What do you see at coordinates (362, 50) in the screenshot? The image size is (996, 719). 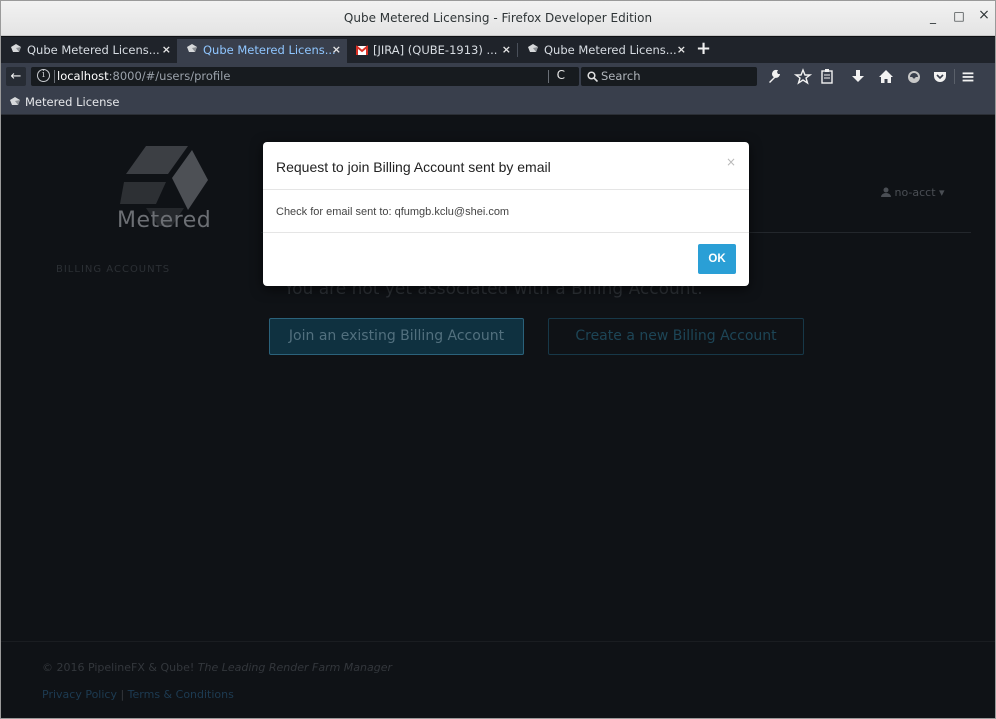 I see `gmail-favicon-icon` at bounding box center [362, 50].